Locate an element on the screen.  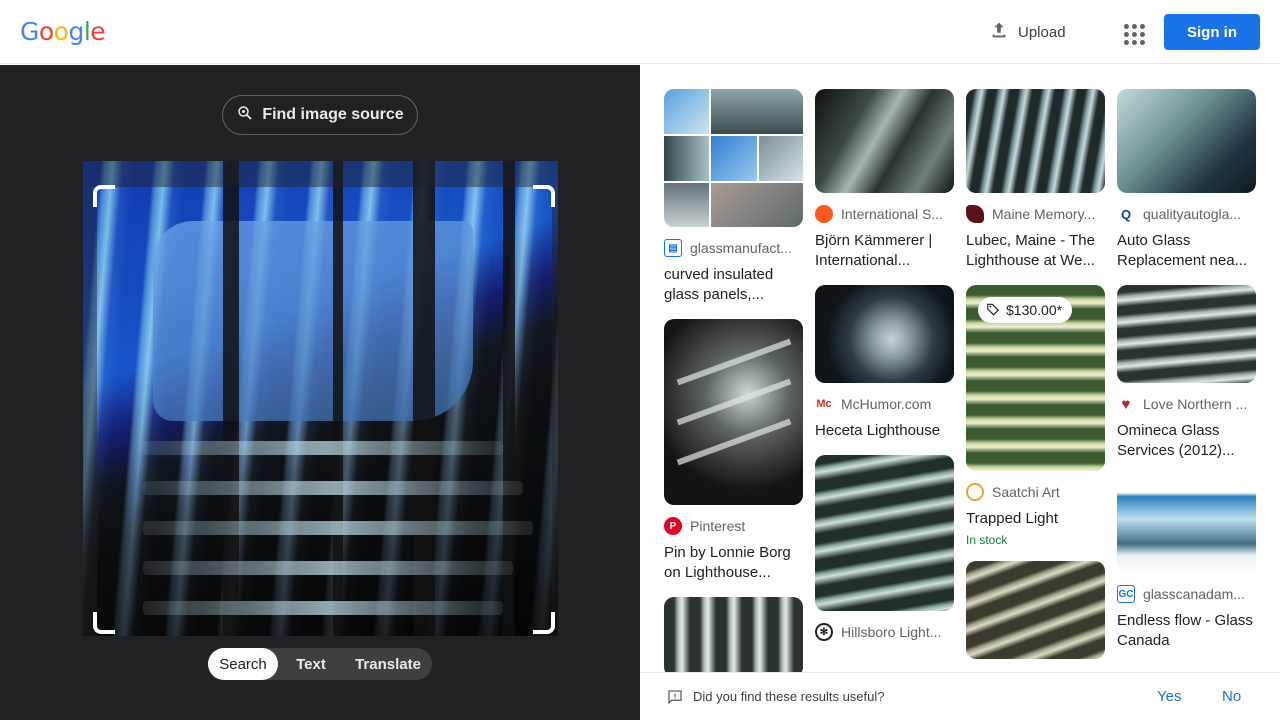
price-badge: $130.00* is located at coordinates (1025, 310).